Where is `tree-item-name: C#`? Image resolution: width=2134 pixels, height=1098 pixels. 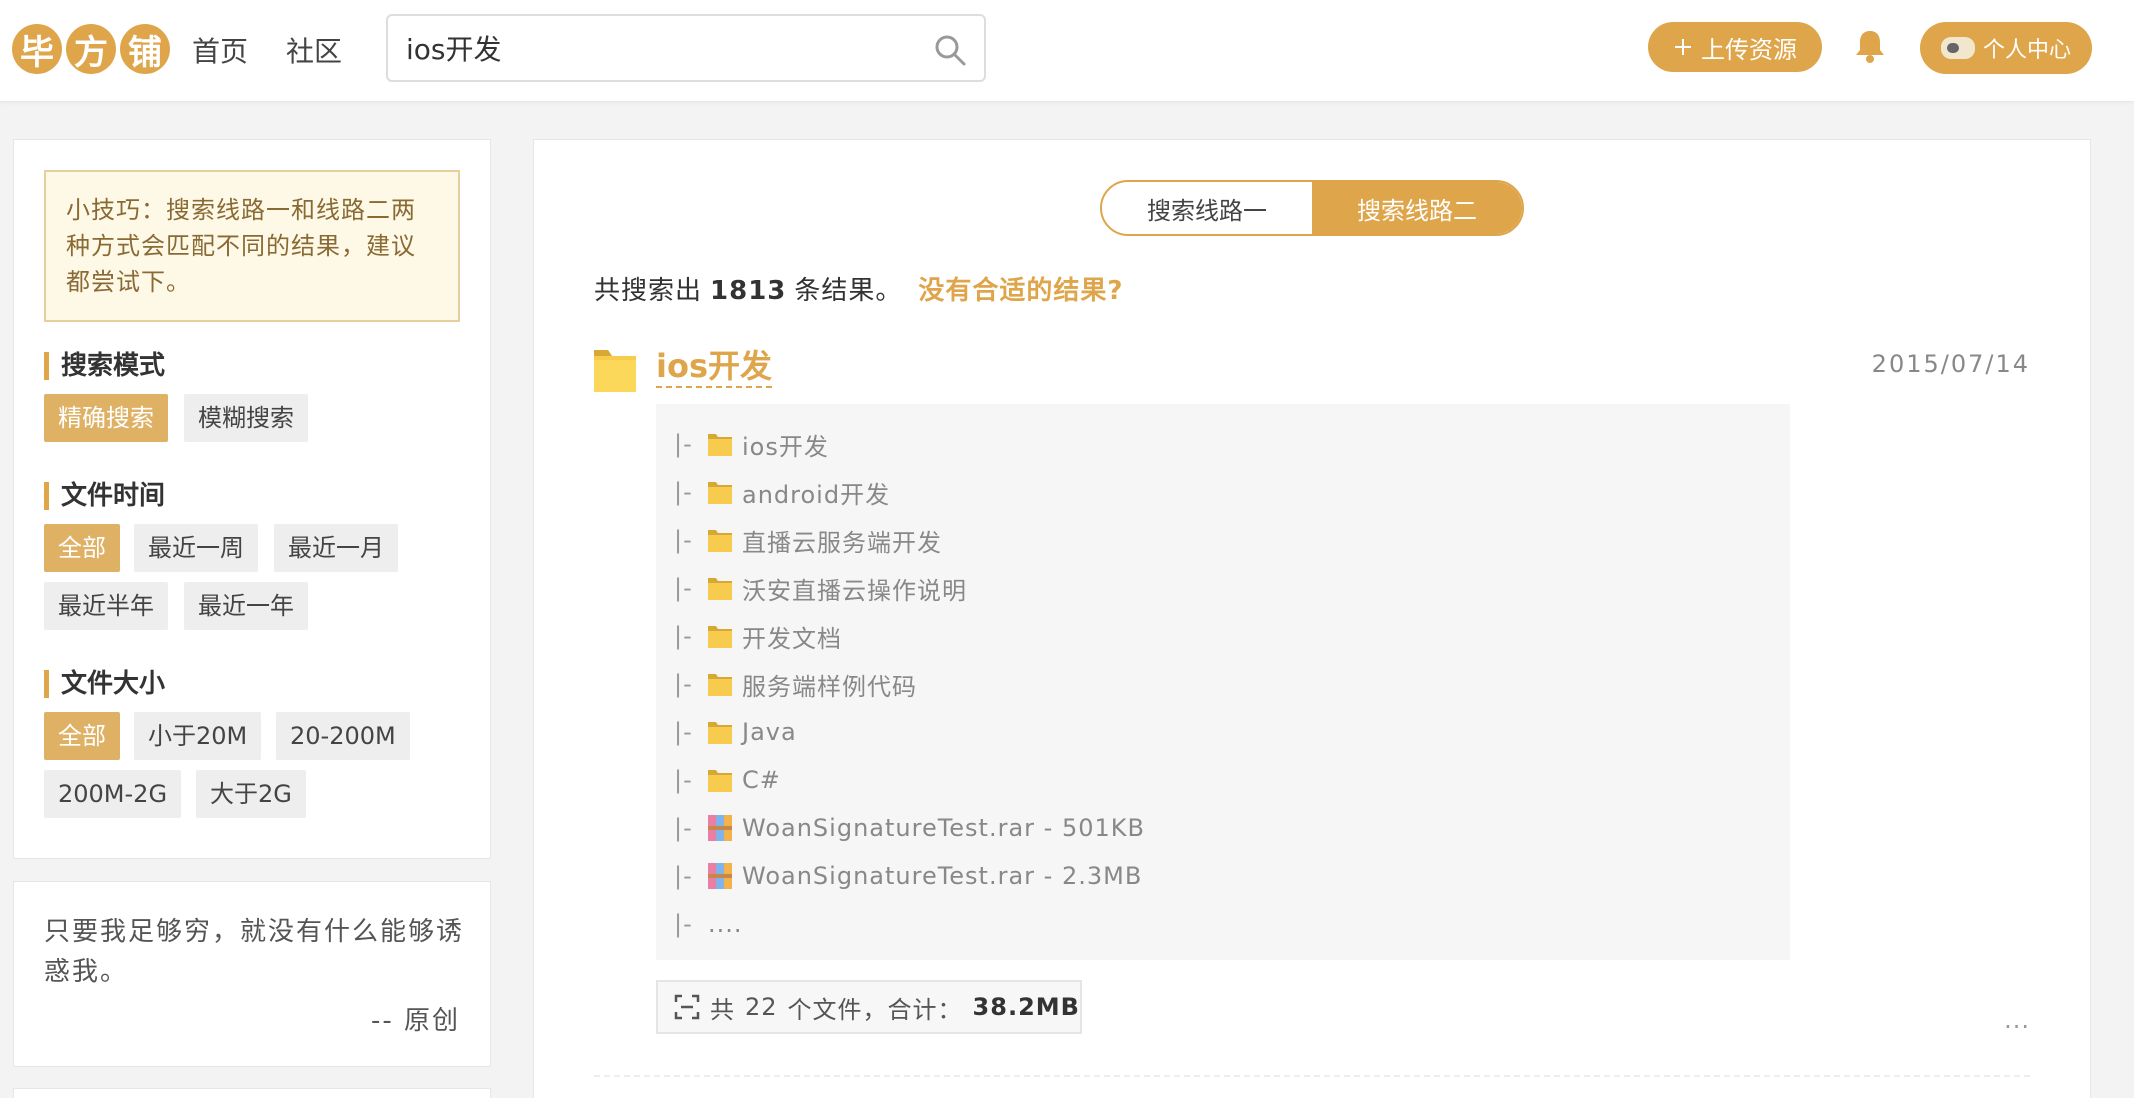
tree-item-name: C# is located at coordinates (761, 780).